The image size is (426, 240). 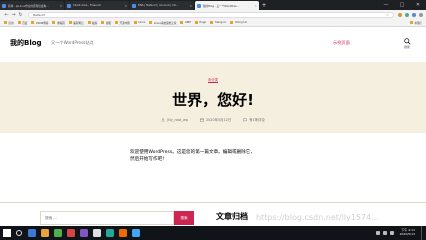 What do you see at coordinates (106, 23) in the screenshot?
I see `bookmark-item: 搜狐` at bounding box center [106, 23].